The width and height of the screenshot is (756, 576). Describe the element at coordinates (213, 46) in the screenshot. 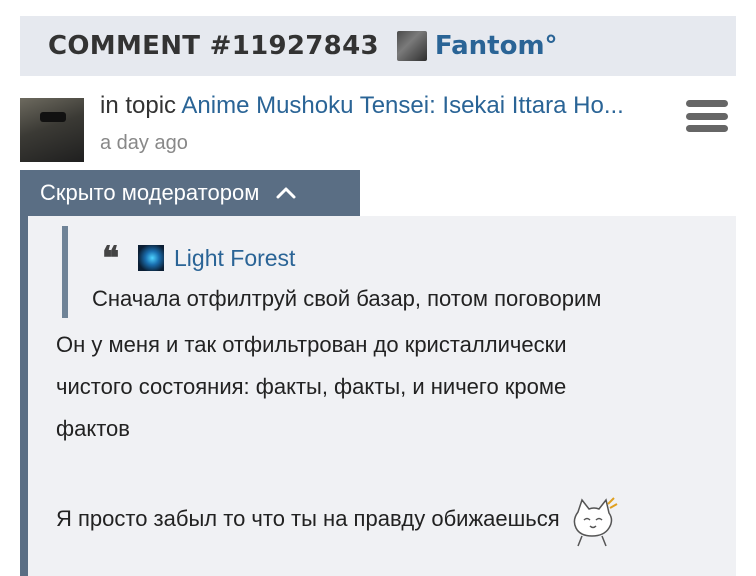

I see `comment-title: COMMENT #11927843` at that location.